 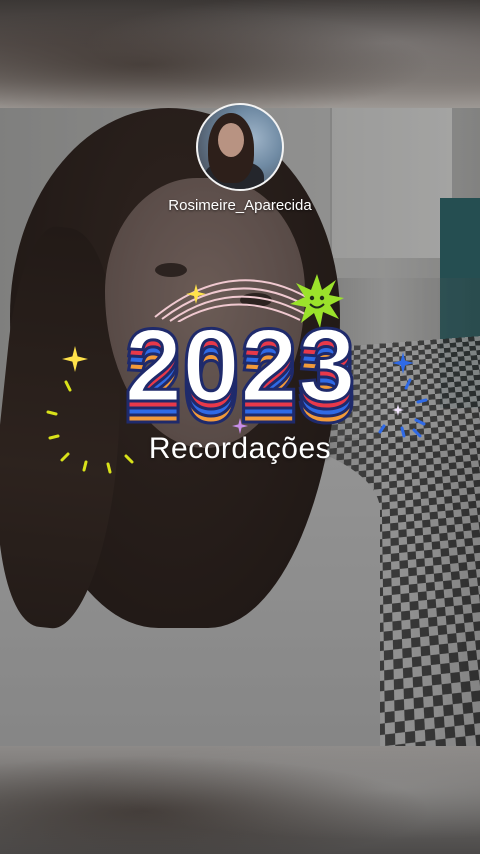 What do you see at coordinates (240, 800) in the screenshot?
I see `blurred-bottom-band` at bounding box center [240, 800].